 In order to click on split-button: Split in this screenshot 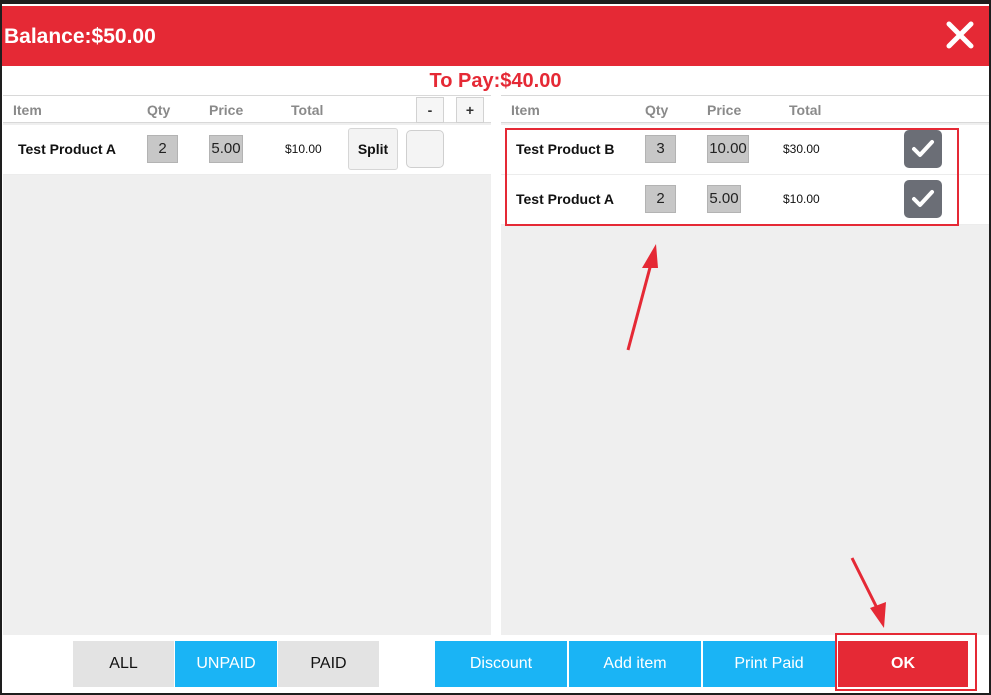, I will do `click(373, 149)`.